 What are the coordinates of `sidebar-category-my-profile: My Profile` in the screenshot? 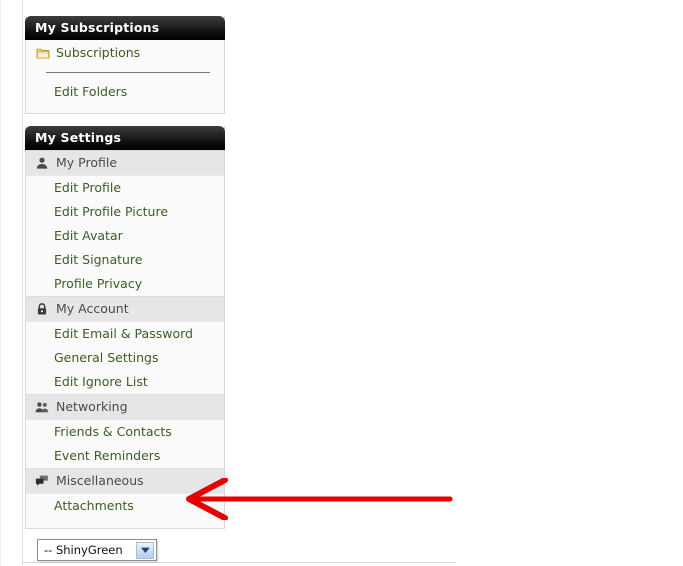 It's located at (125, 163).